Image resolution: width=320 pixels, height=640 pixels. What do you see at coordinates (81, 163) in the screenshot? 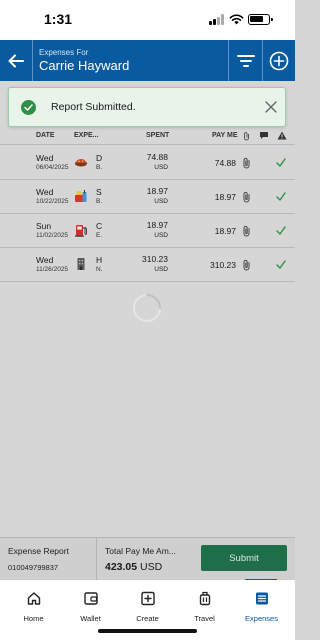
I see `meal-icon` at bounding box center [81, 163].